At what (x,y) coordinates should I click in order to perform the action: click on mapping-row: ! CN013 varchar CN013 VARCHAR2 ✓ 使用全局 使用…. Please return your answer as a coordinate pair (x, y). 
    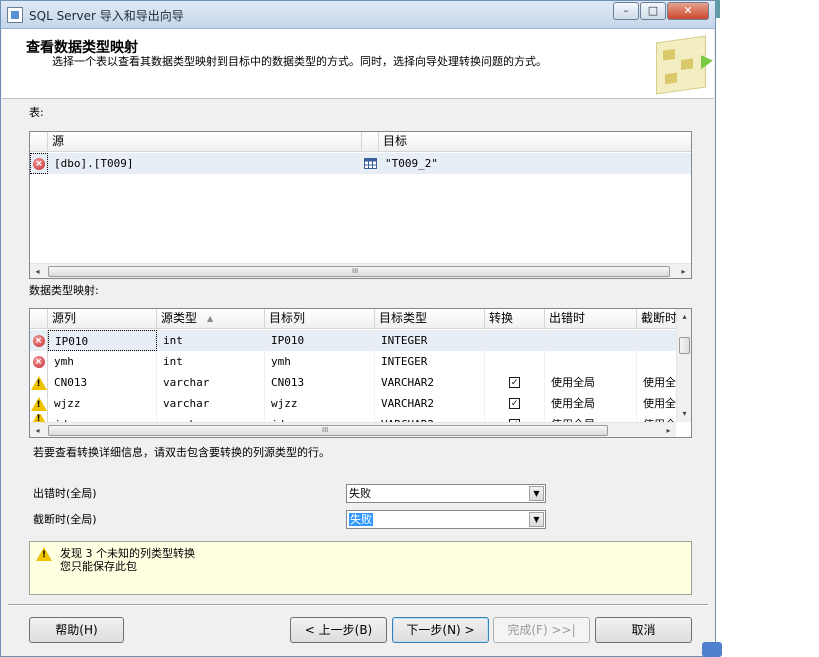
    Looking at the image, I should click on (354, 382).